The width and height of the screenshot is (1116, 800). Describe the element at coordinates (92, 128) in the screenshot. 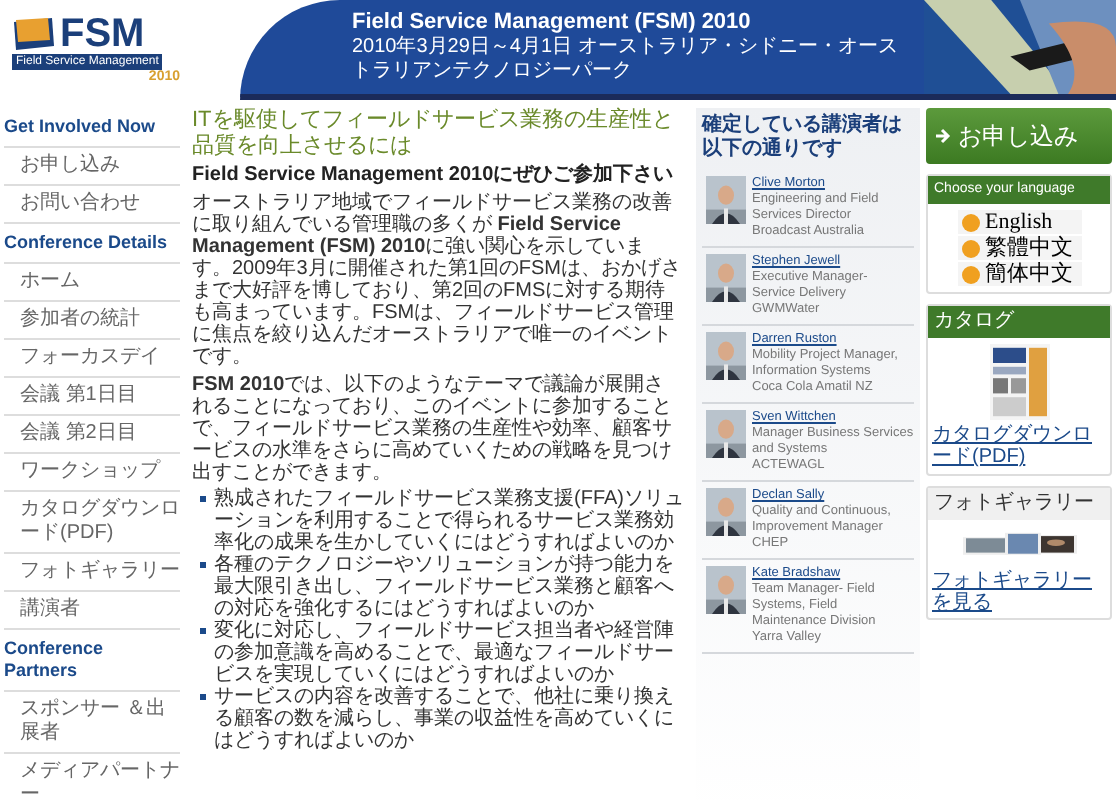

I see `nav-heading: Get Involved Now` at that location.